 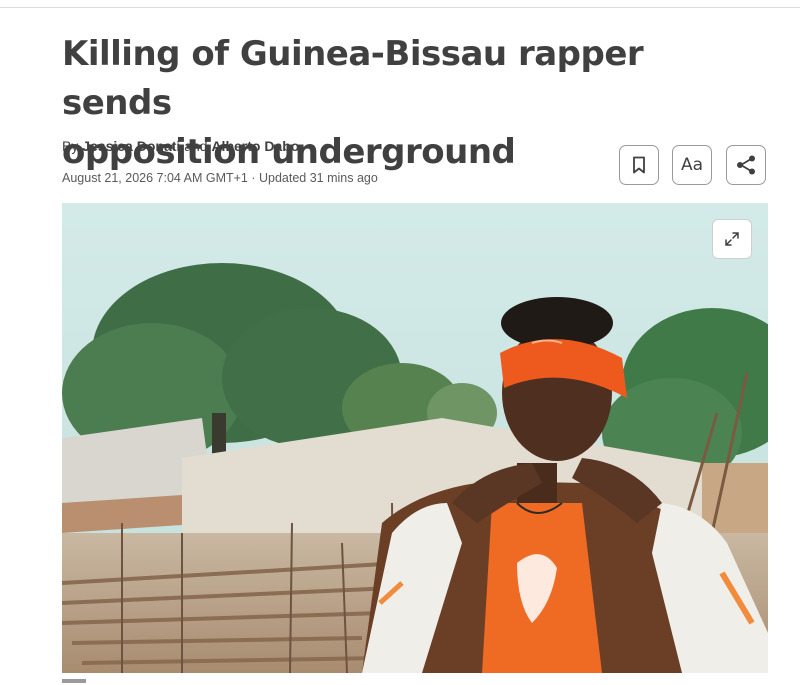 I want to click on share-button, so click(x=746, y=165).